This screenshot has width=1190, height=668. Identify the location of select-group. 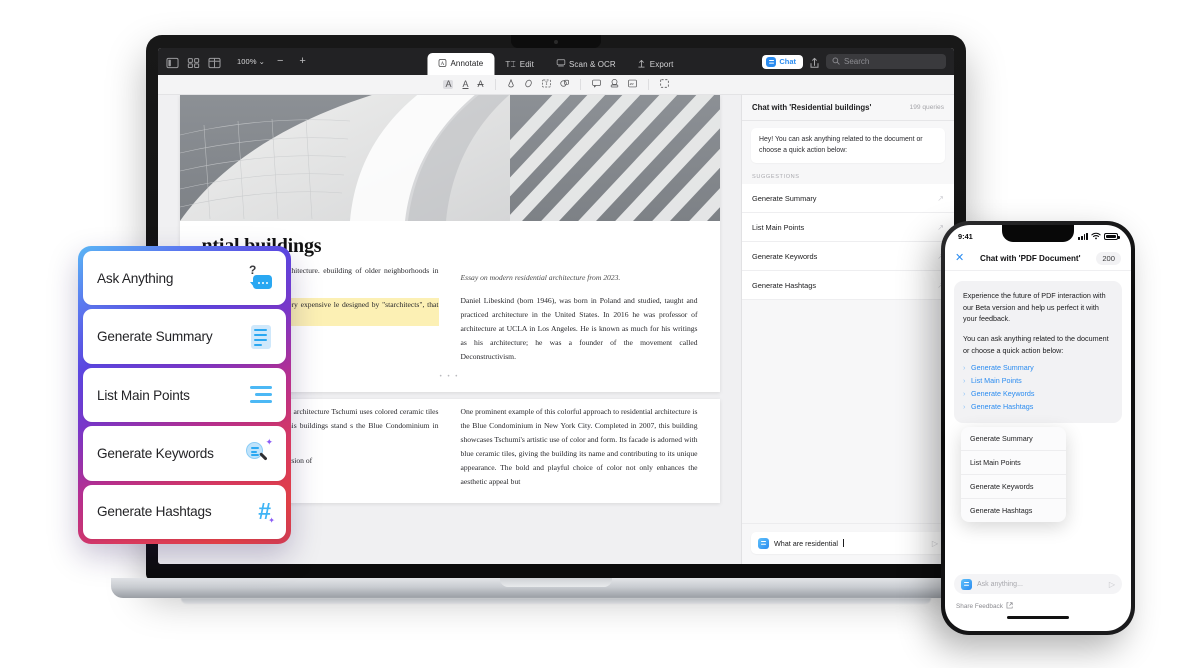
(663, 84).